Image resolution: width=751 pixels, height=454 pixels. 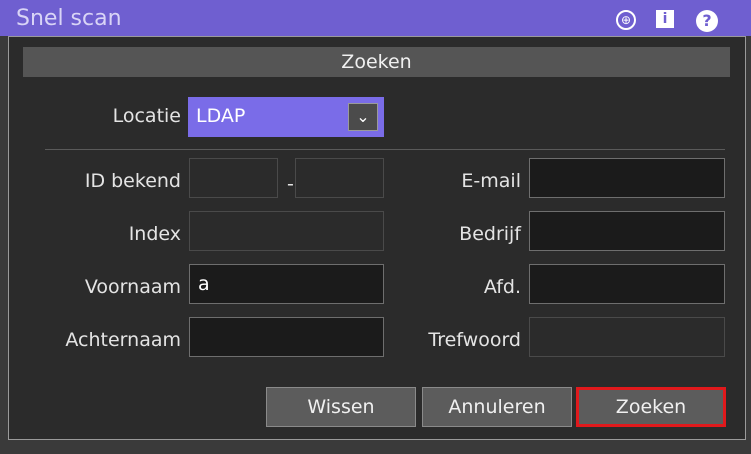 I want to click on globe-icon: ⊕, so click(x=626, y=20).